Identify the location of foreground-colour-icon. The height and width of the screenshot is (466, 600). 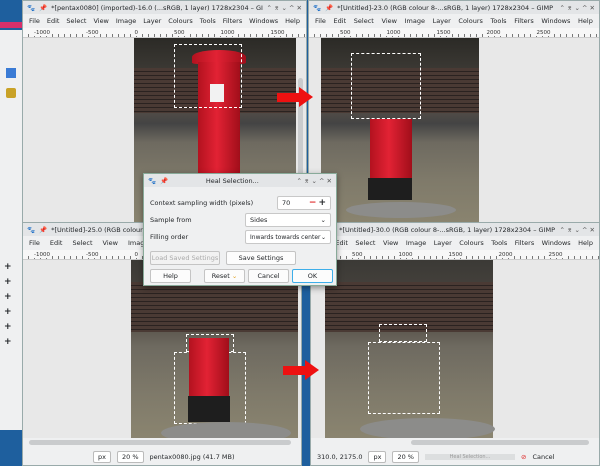
(11, 73).